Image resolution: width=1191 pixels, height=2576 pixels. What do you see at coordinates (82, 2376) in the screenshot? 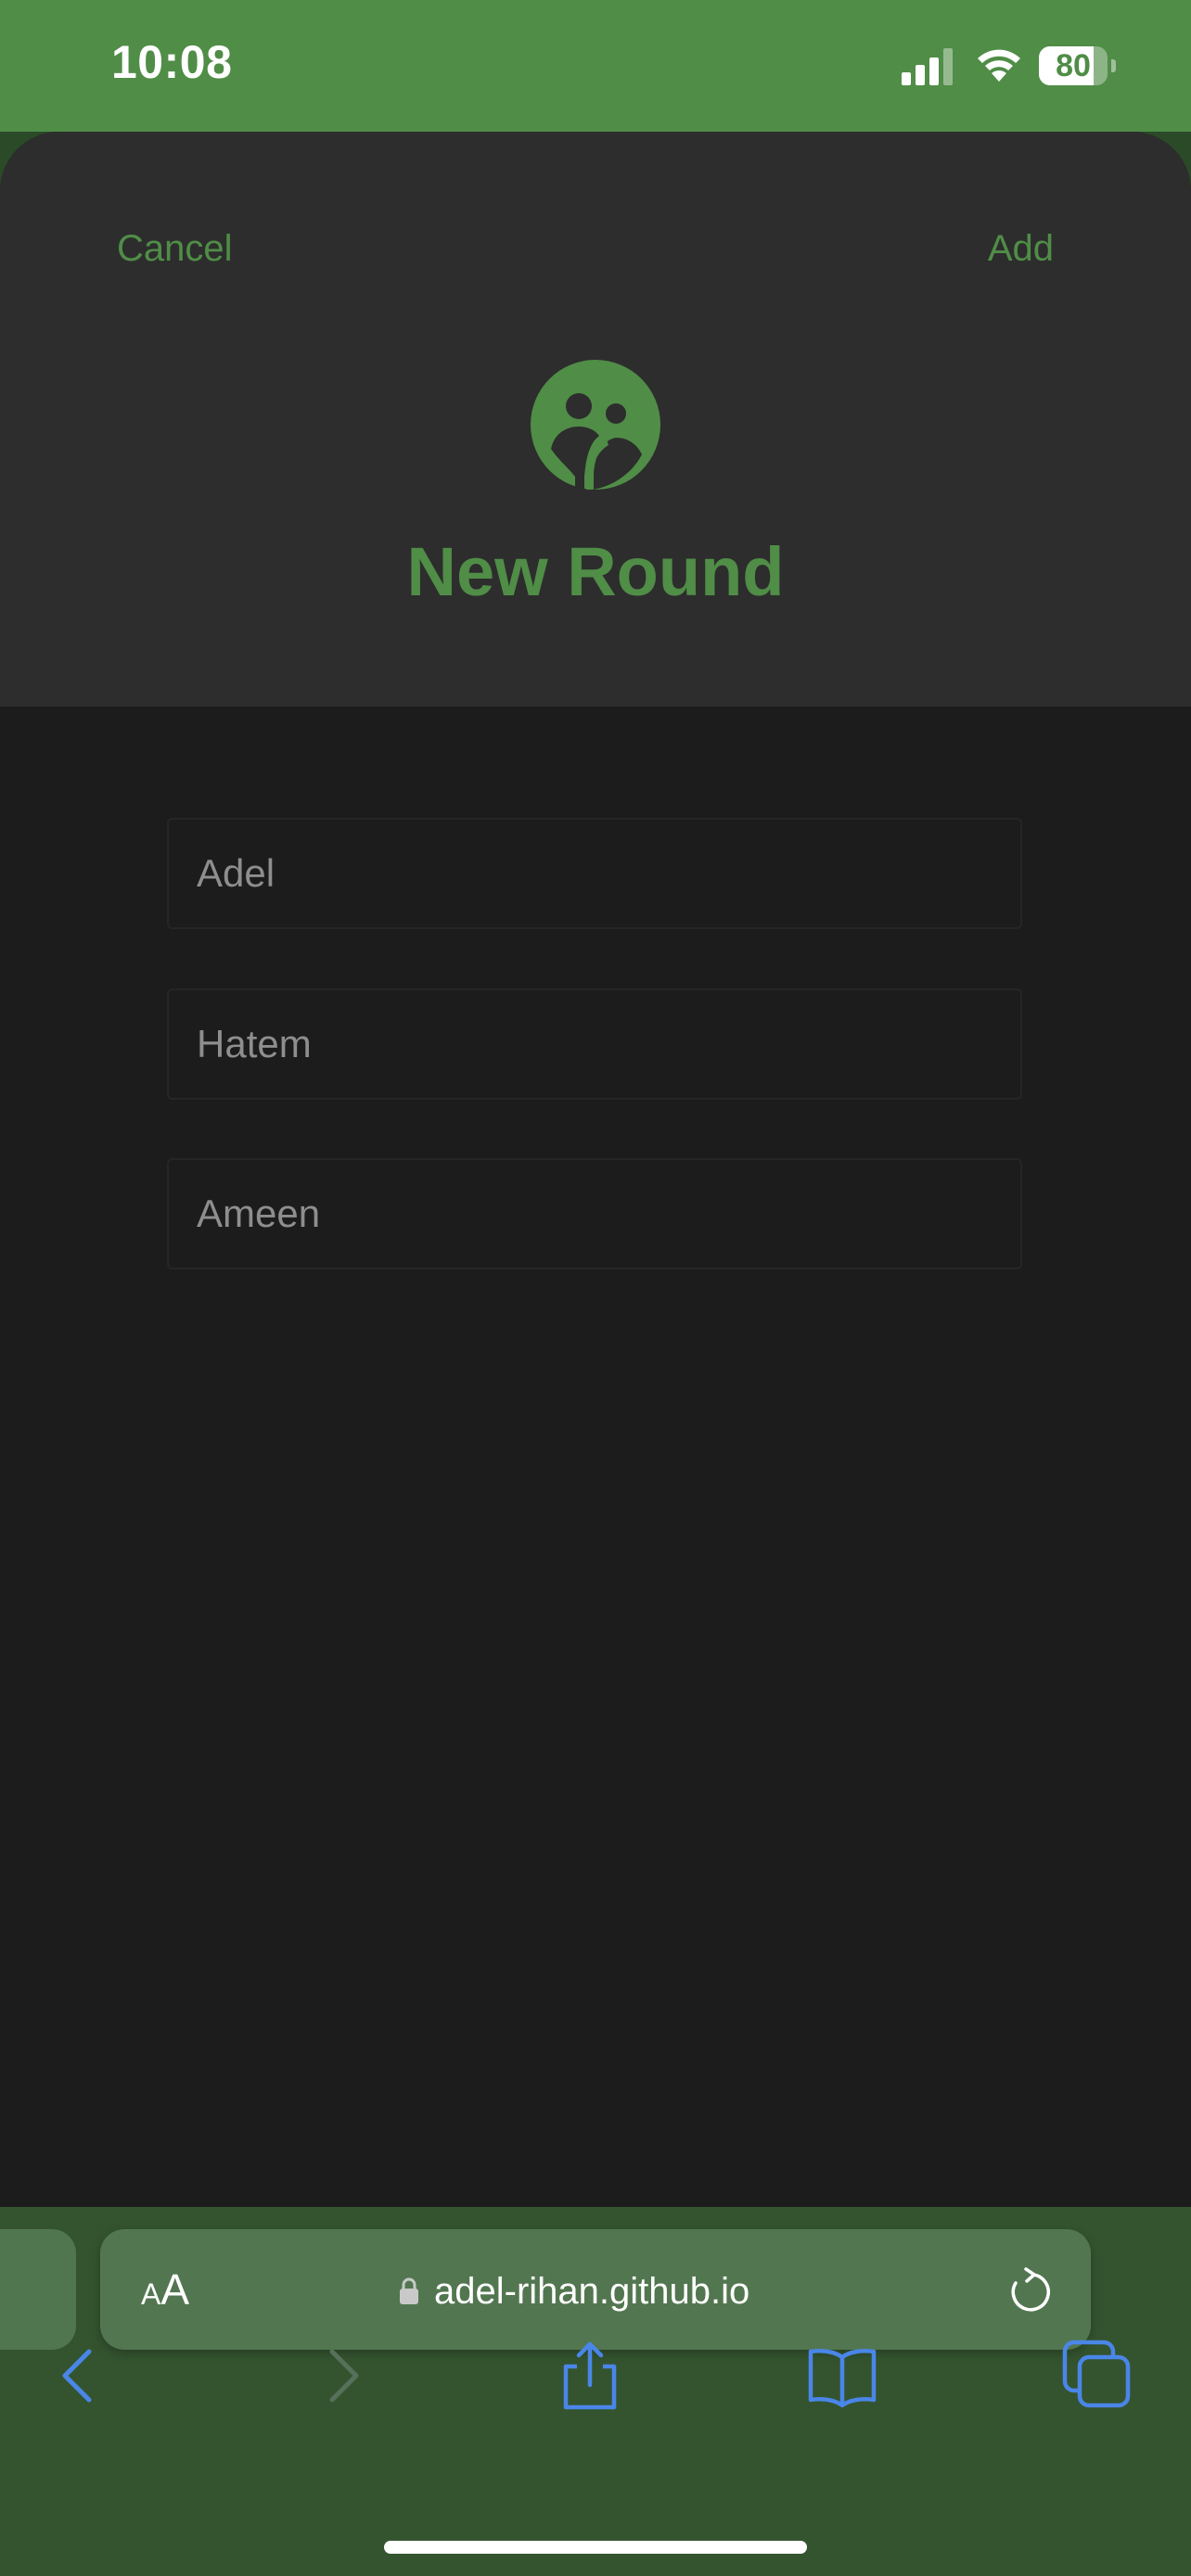
I see `back-icon` at bounding box center [82, 2376].